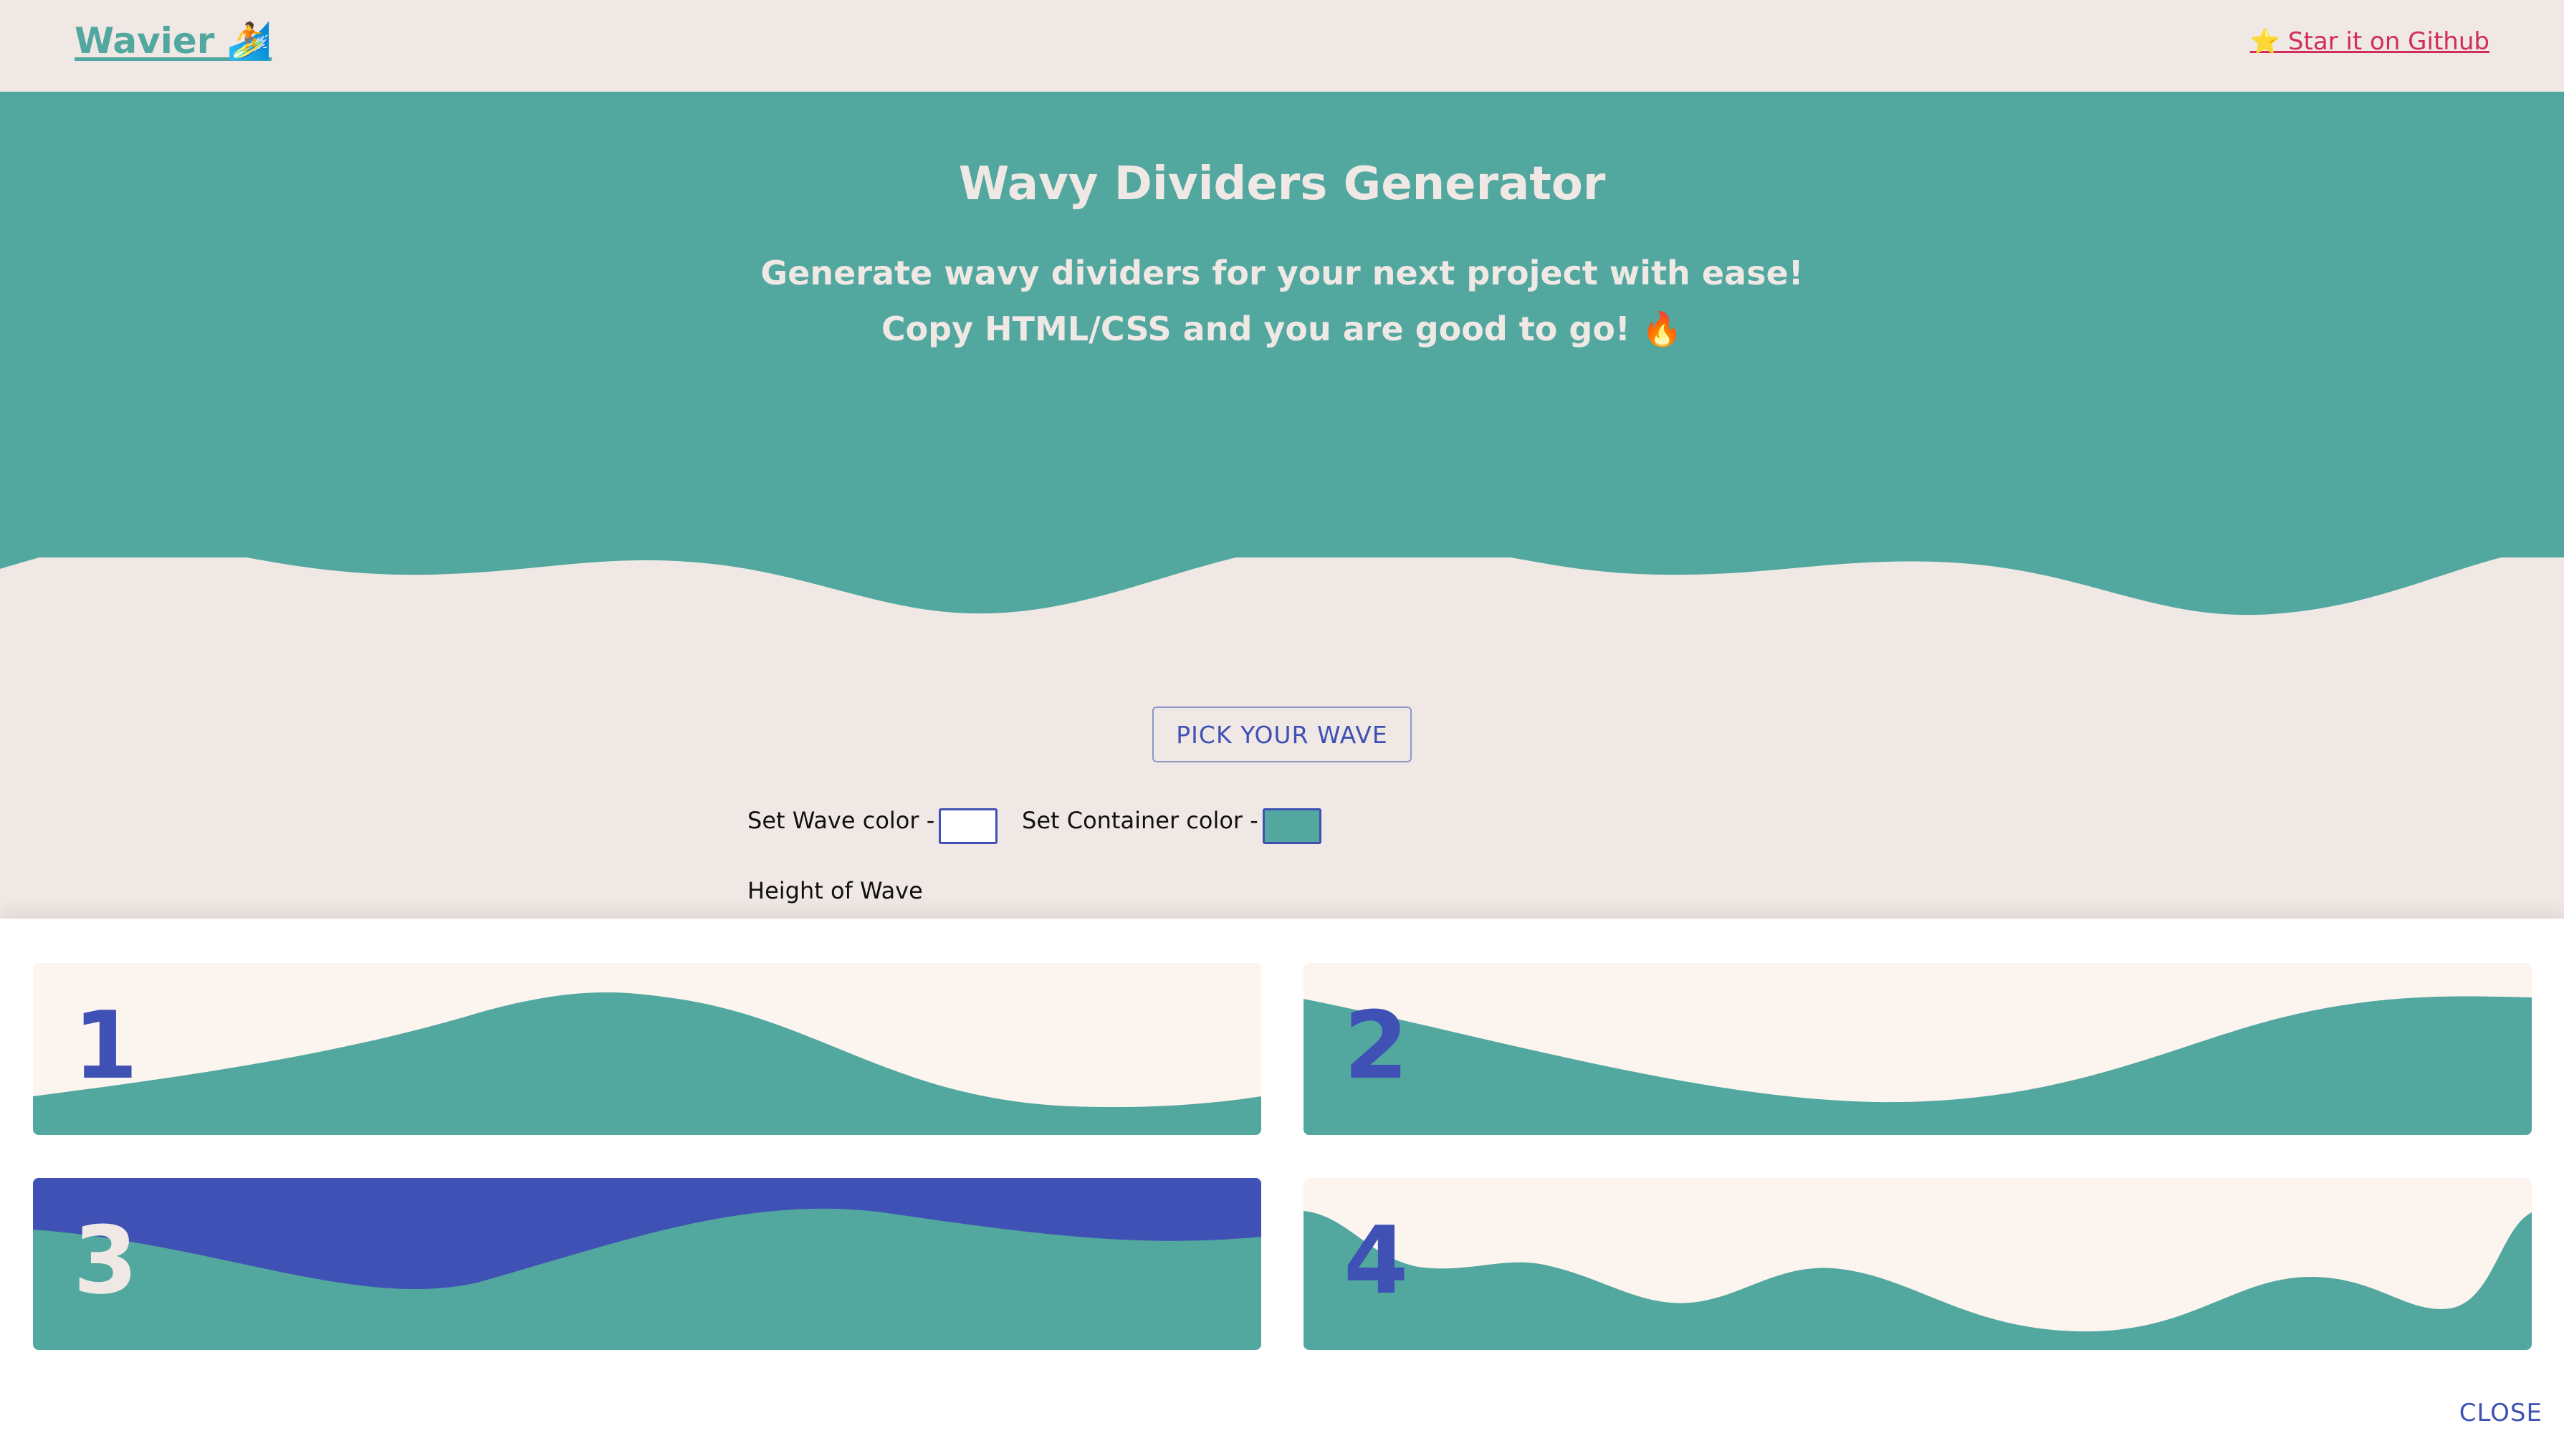  I want to click on github-star-link: ⭐ Star it on Github, so click(2370, 41).